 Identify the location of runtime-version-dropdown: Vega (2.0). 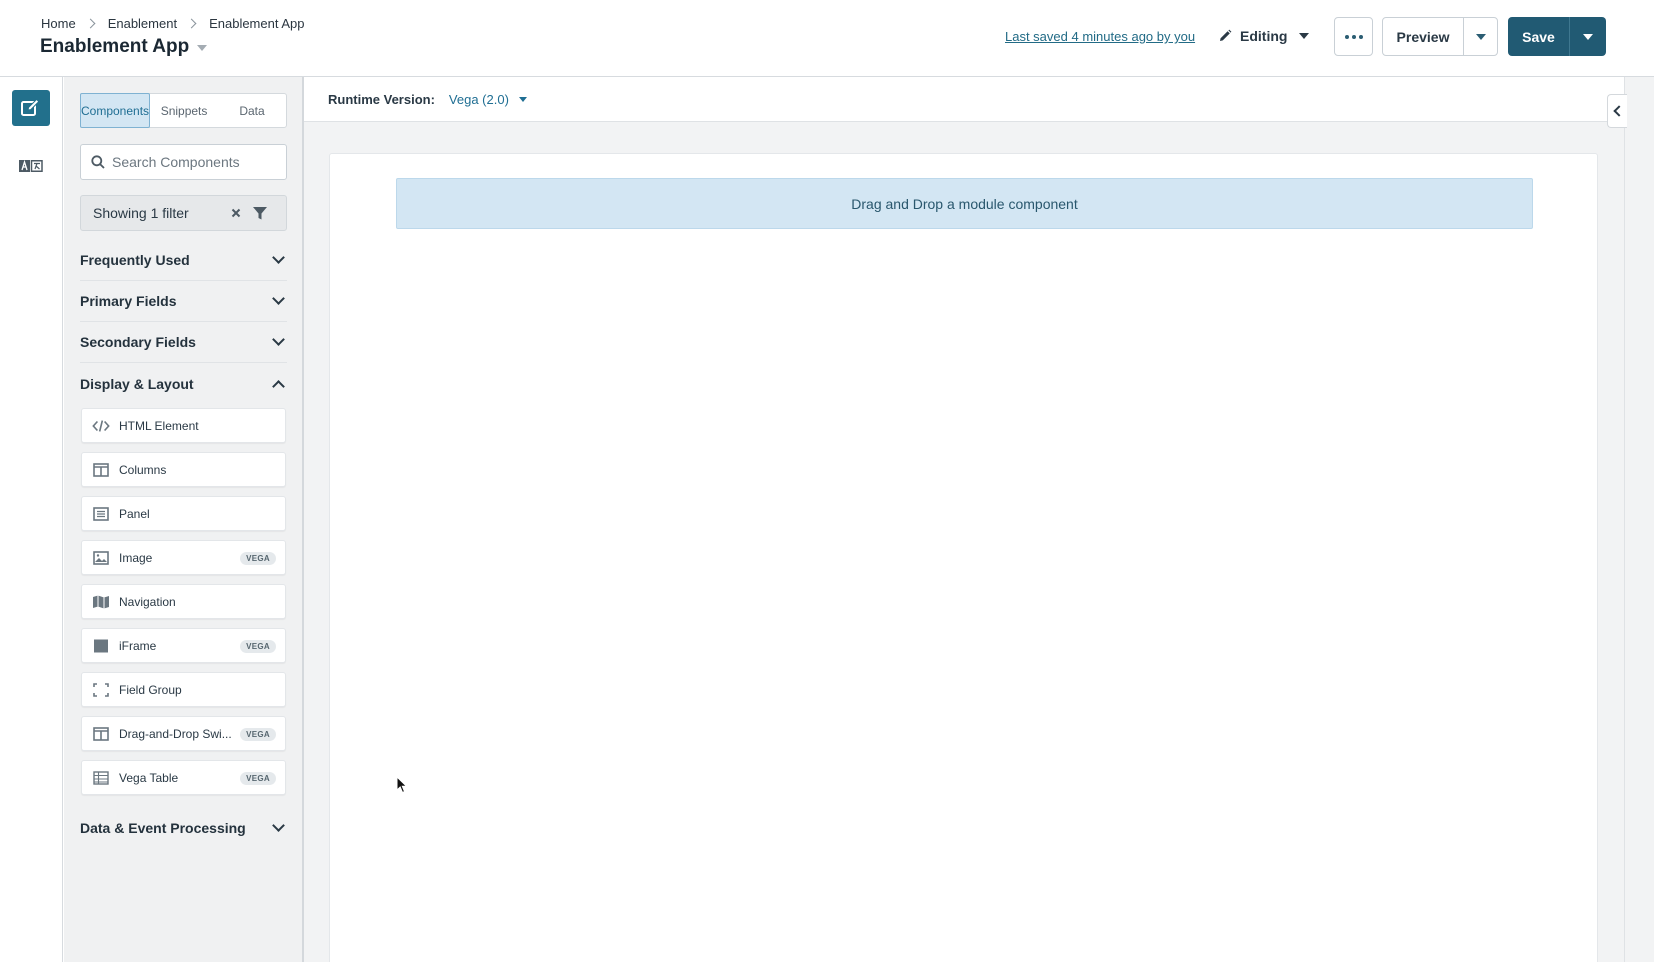
(479, 99).